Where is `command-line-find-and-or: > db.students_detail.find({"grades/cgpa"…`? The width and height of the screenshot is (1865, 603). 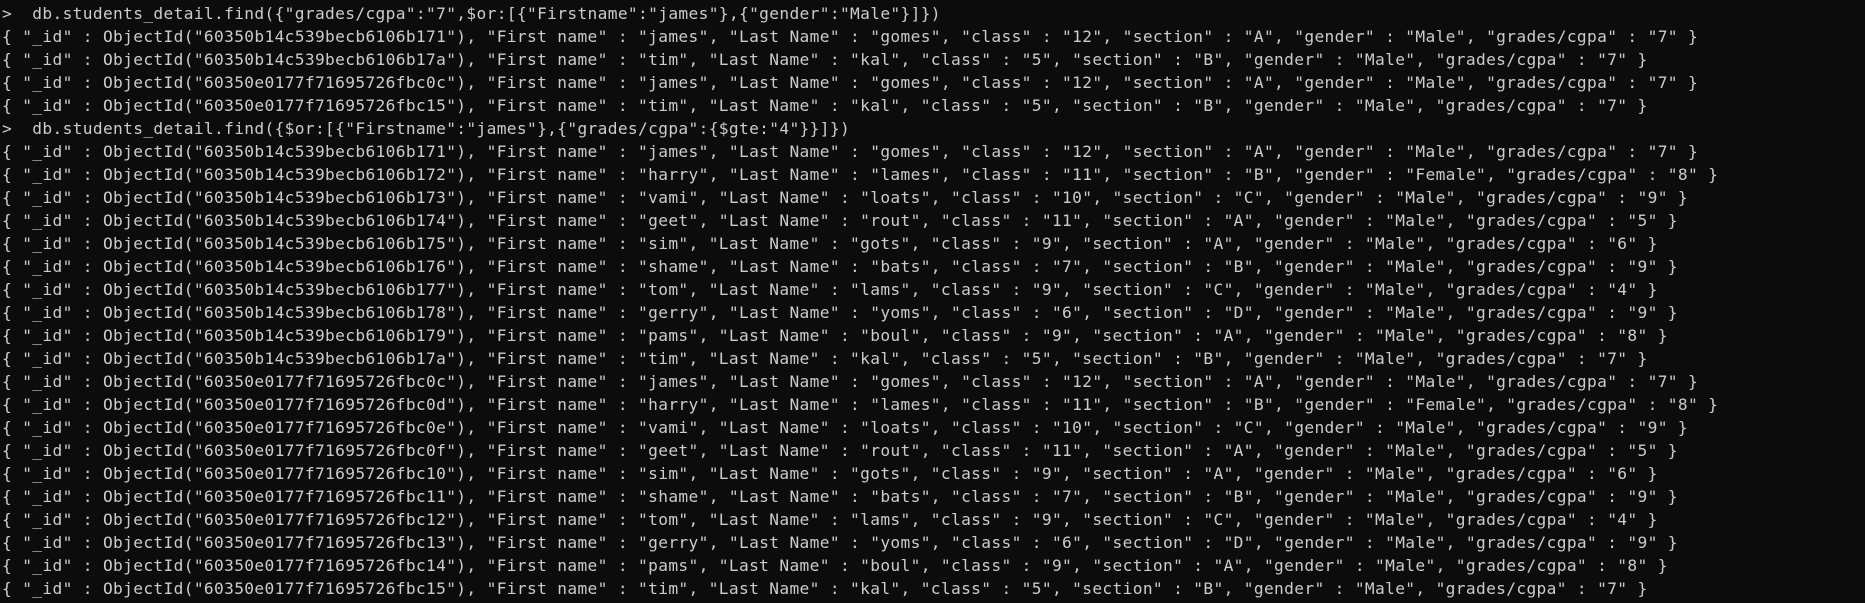
command-line-find-and-or: > db.students_detail.find({"grades/cgpa"… is located at coordinates (471, 13).